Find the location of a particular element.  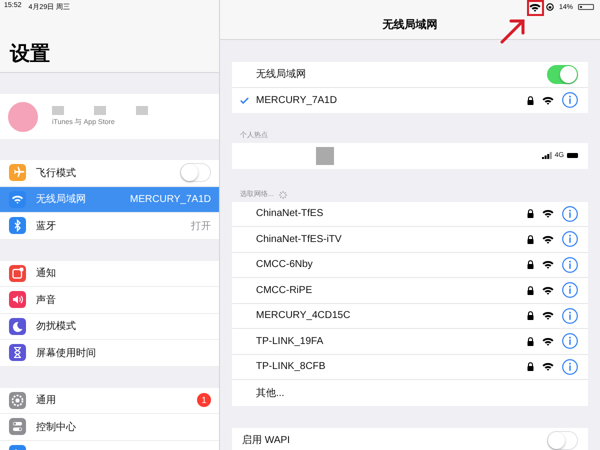

network-name: ChinaNet-TfES is located at coordinates (290, 214).